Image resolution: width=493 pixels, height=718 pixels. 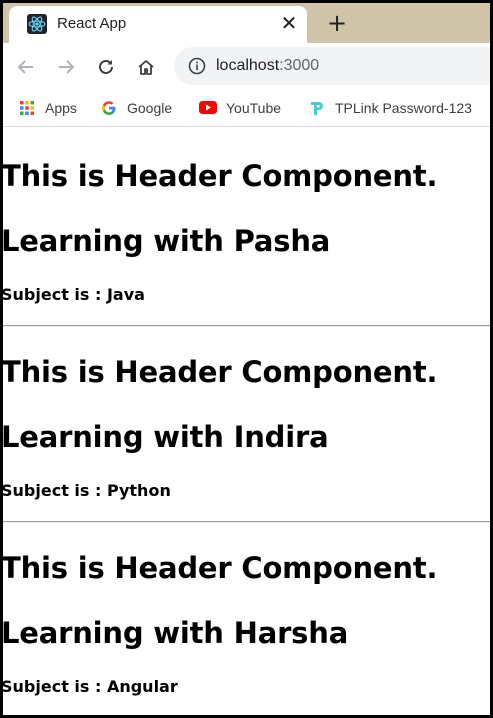 What do you see at coordinates (317, 108) in the screenshot?
I see `tplink-icon` at bounding box center [317, 108].